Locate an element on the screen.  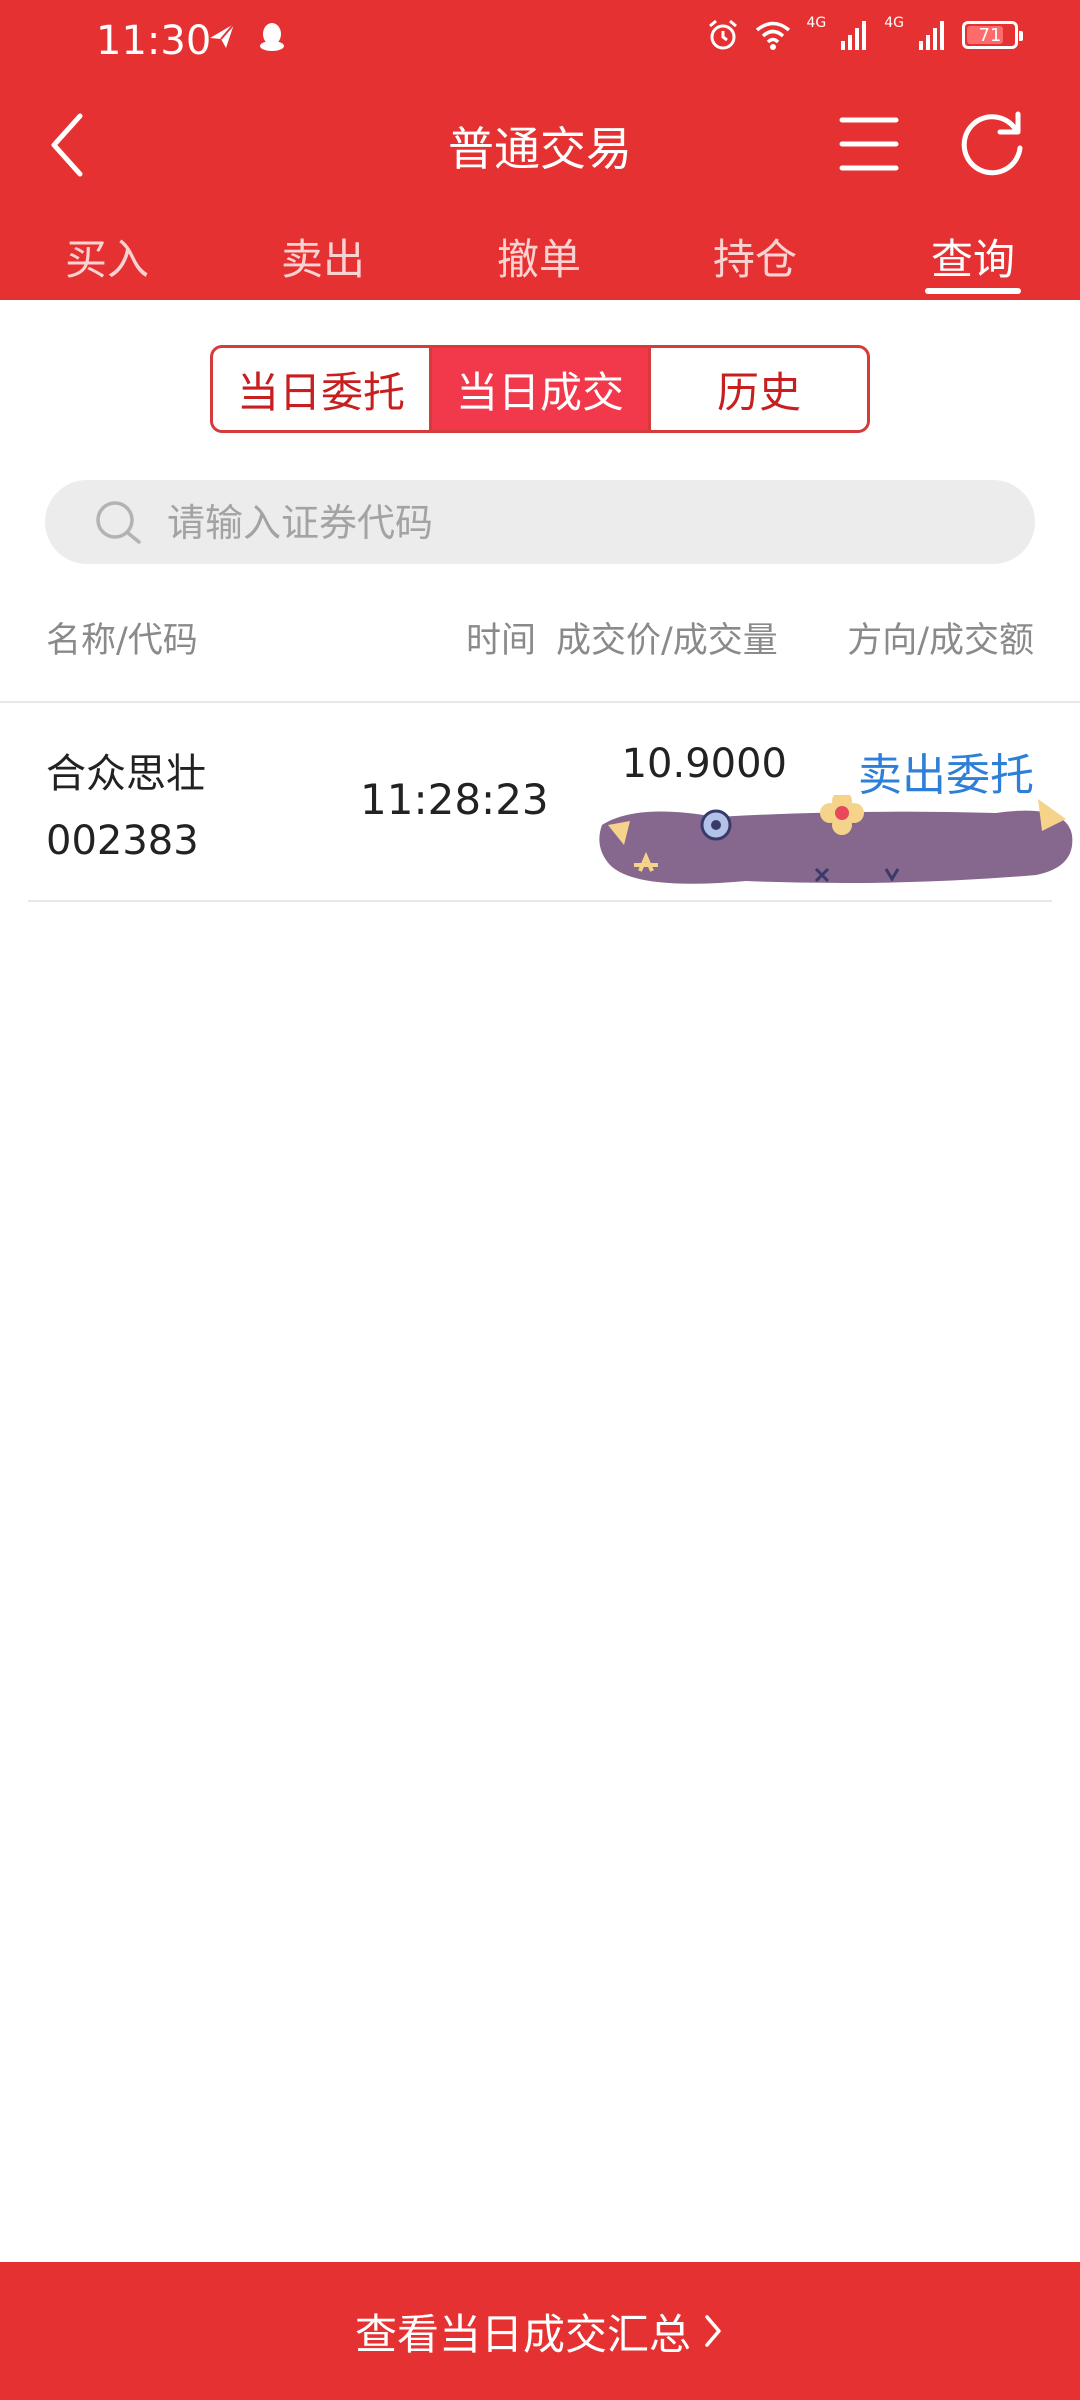
search-icon is located at coordinates (118, 522).